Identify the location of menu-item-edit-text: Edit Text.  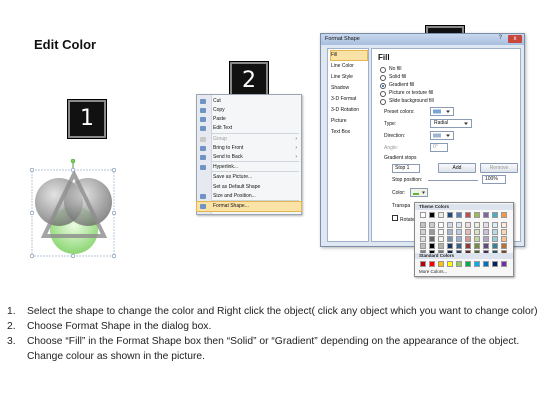
(249, 128).